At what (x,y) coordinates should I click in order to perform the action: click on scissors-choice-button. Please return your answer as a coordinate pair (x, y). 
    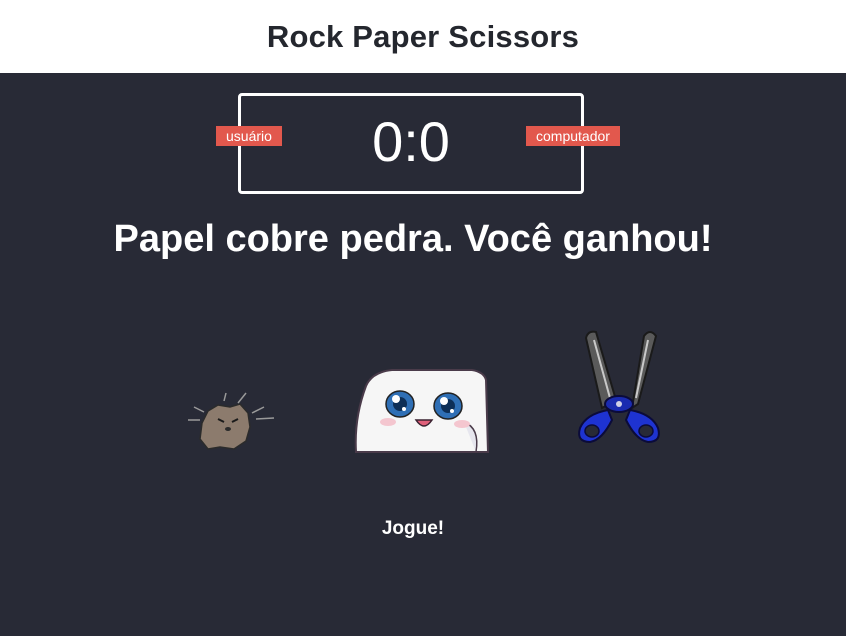
    Looking at the image, I should click on (619, 389).